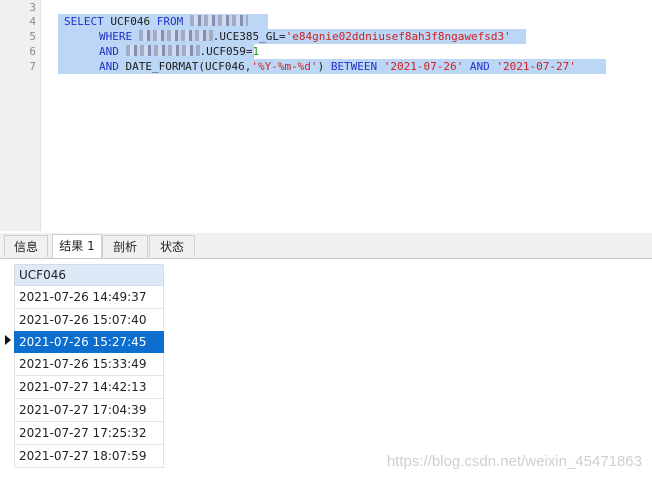 The width and height of the screenshot is (652, 478). Describe the element at coordinates (8, 340) in the screenshot. I see `current-row-indicator-icon` at that location.